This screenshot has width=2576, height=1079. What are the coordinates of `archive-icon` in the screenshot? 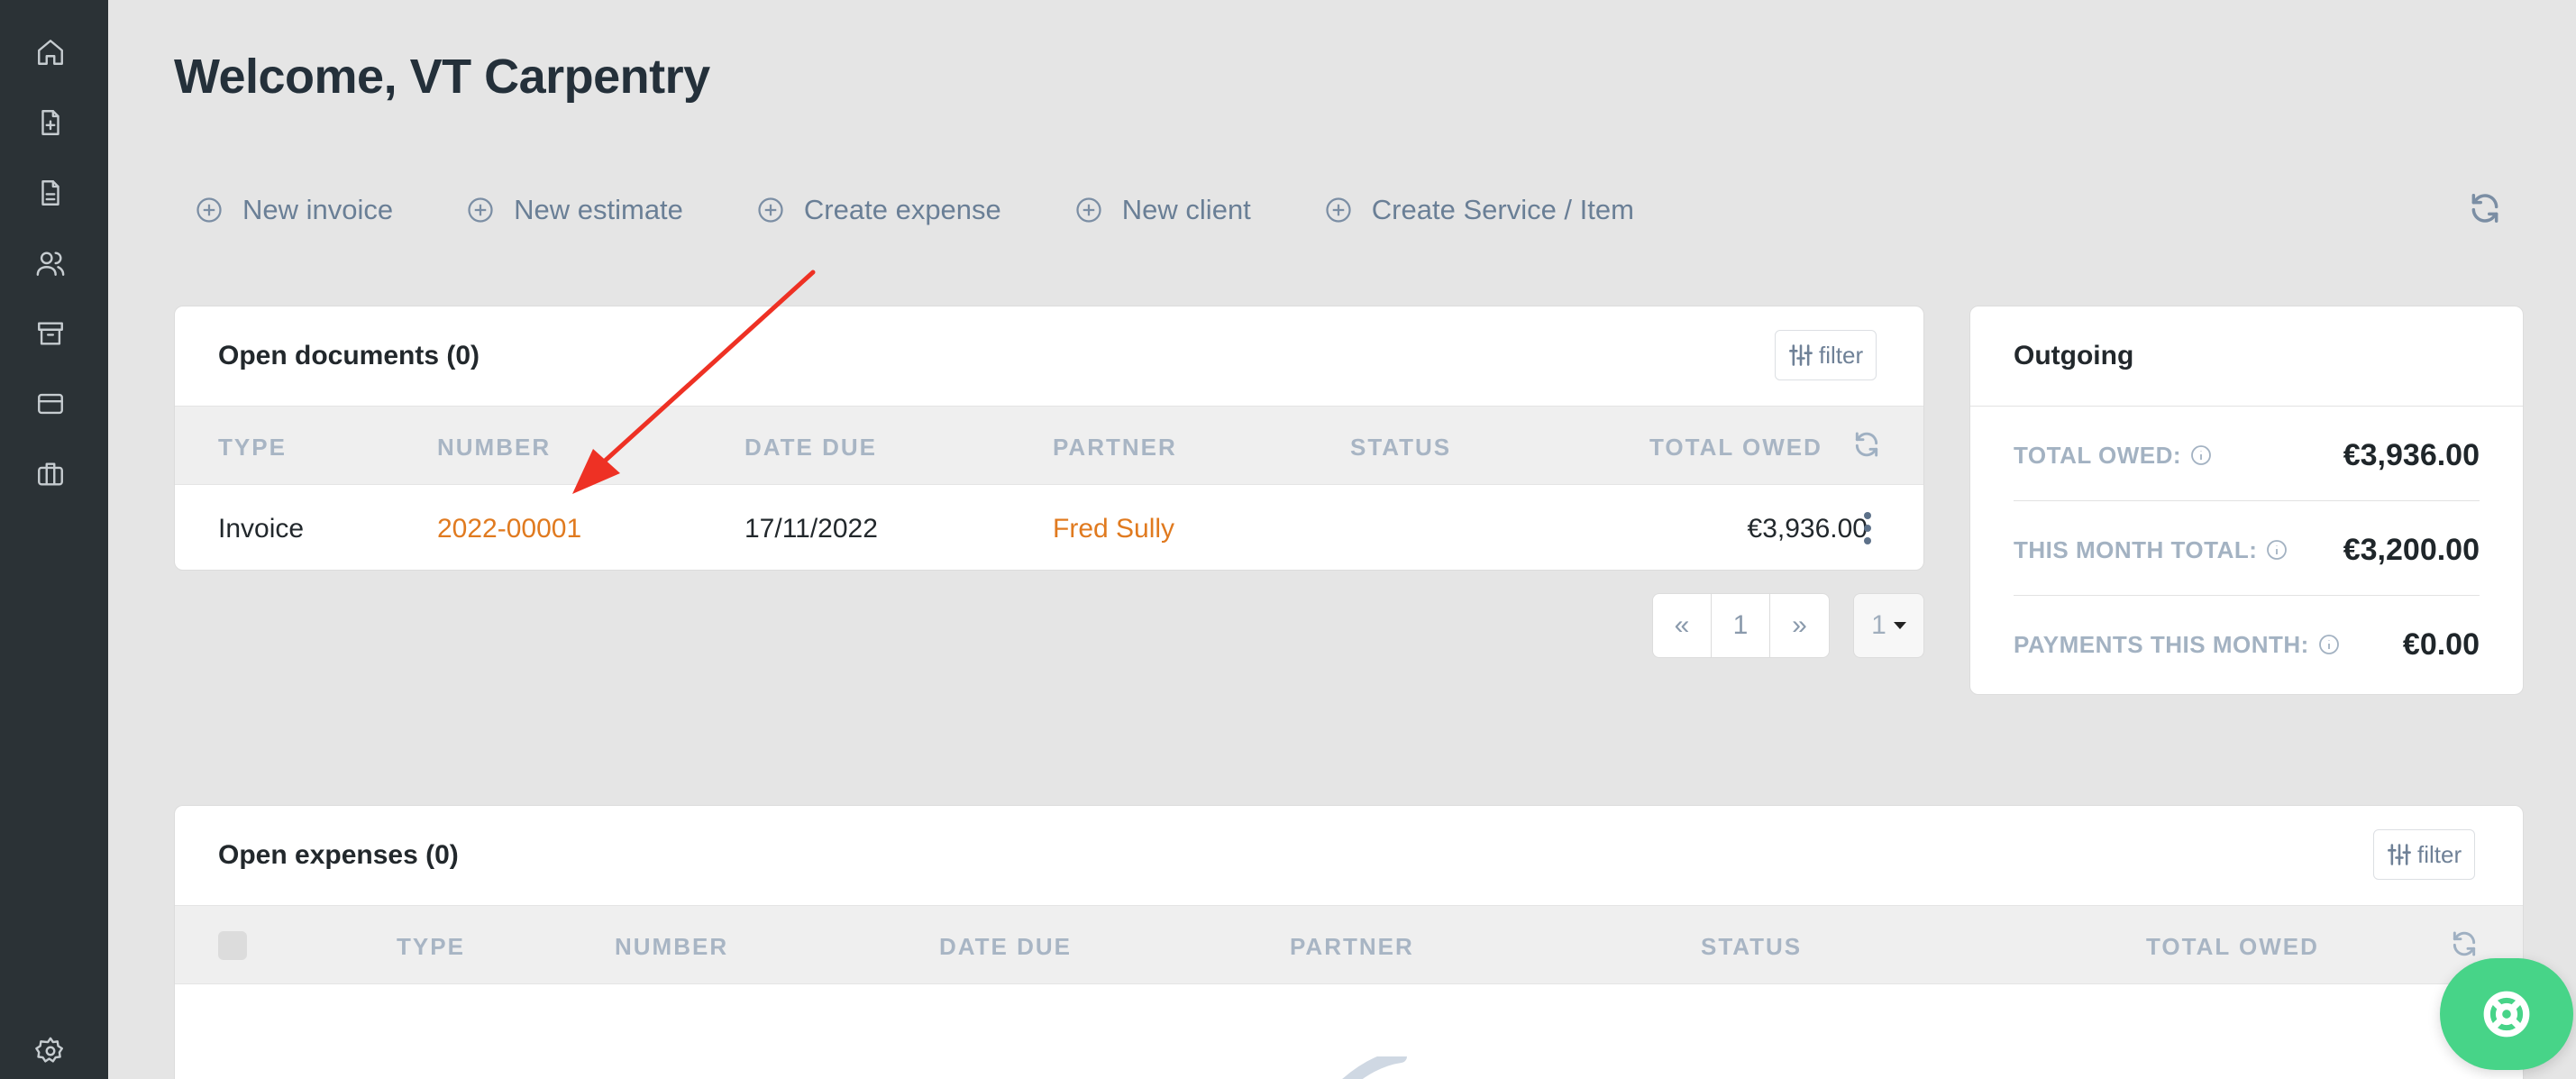 It's located at (50, 333).